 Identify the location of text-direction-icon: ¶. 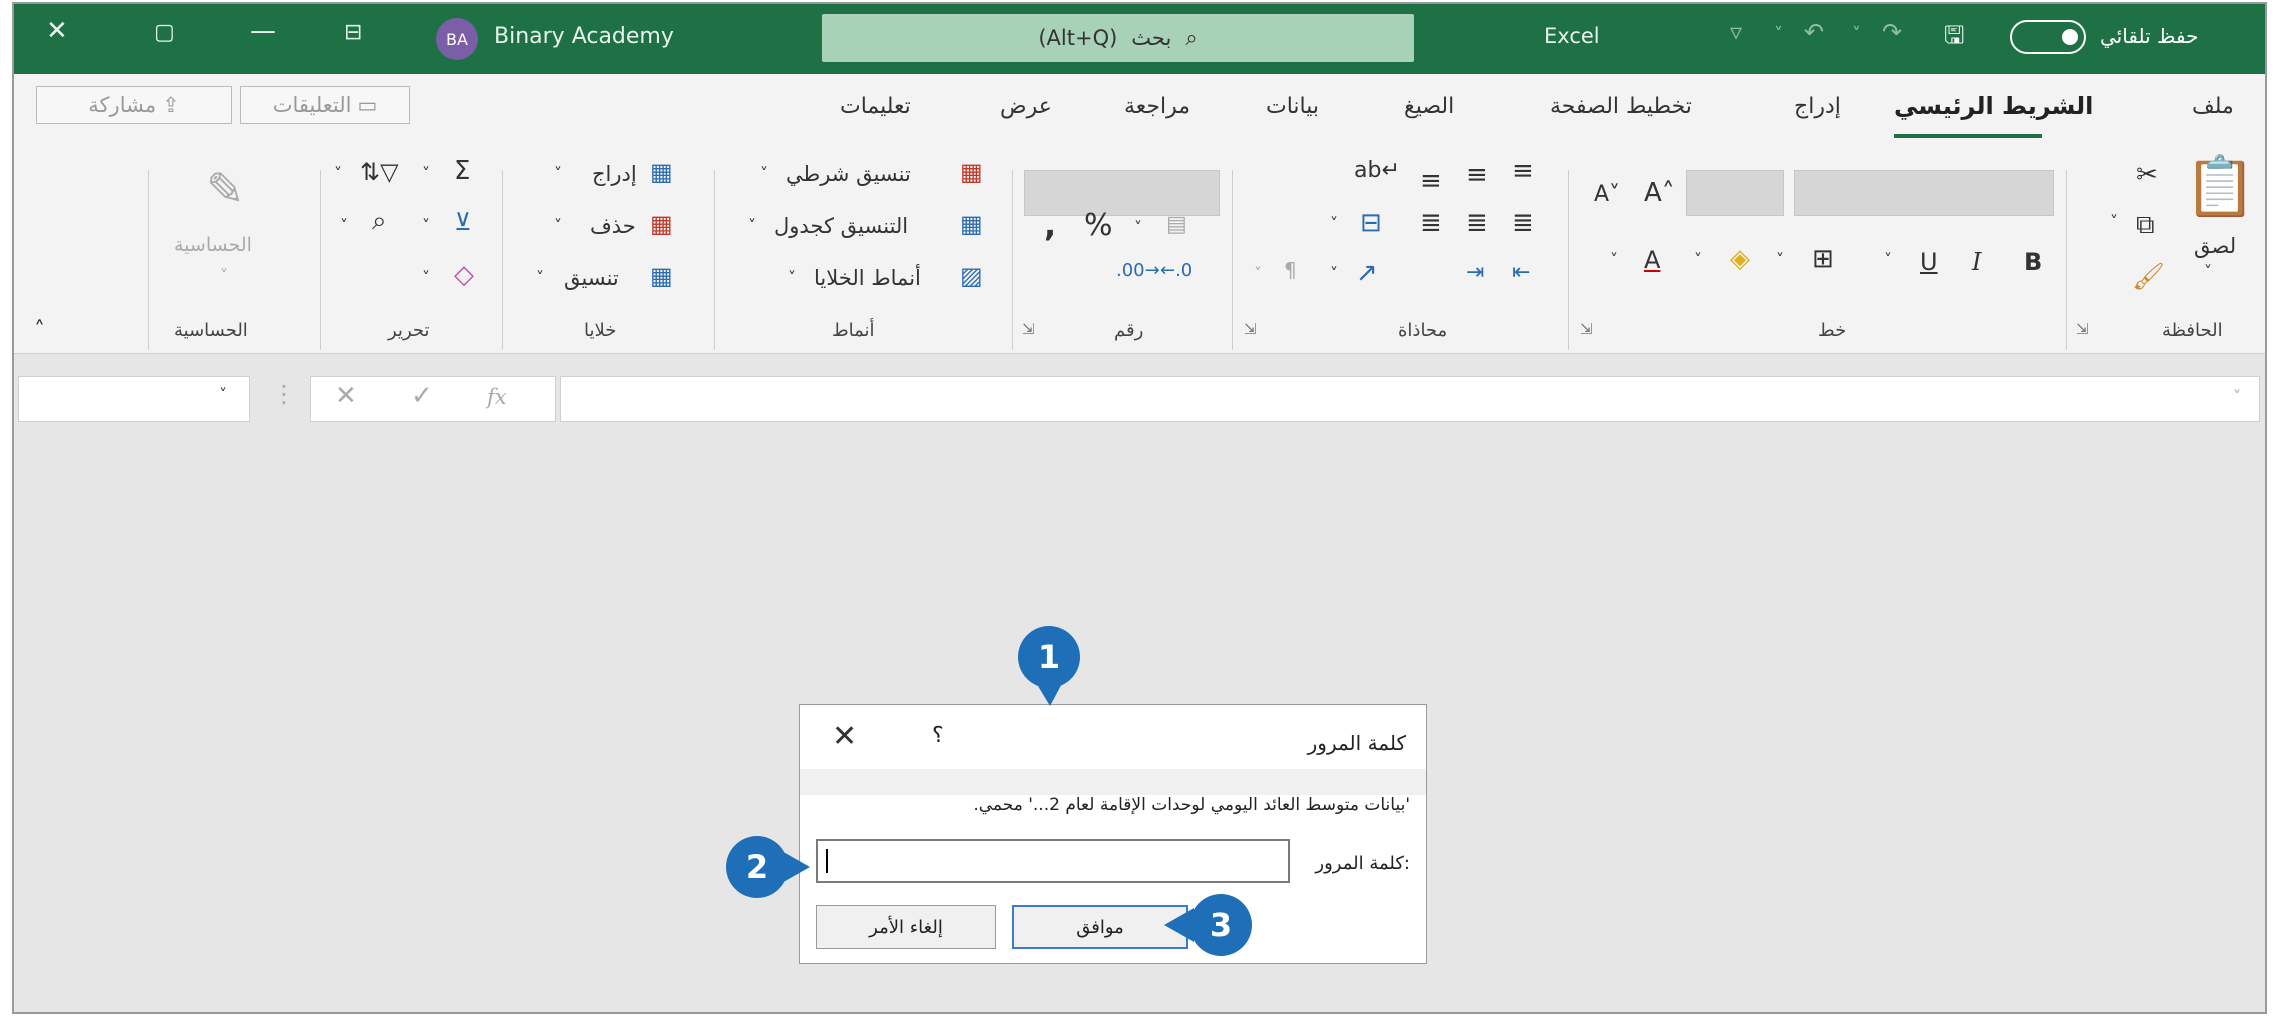
(1290, 270).